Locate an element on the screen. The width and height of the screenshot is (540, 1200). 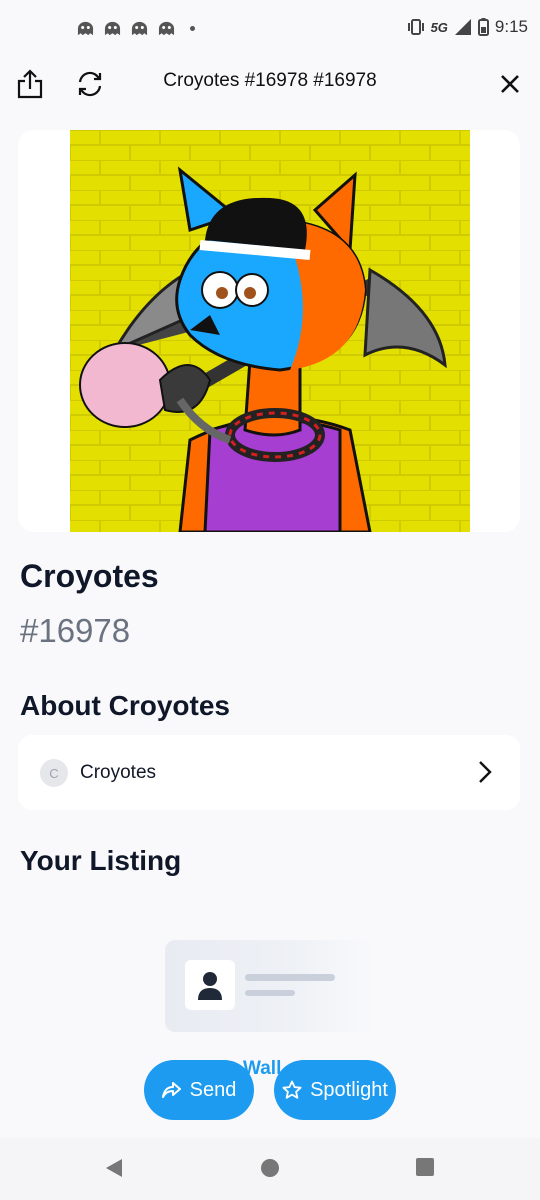
more-notifications-icon is located at coordinates (192, 28).